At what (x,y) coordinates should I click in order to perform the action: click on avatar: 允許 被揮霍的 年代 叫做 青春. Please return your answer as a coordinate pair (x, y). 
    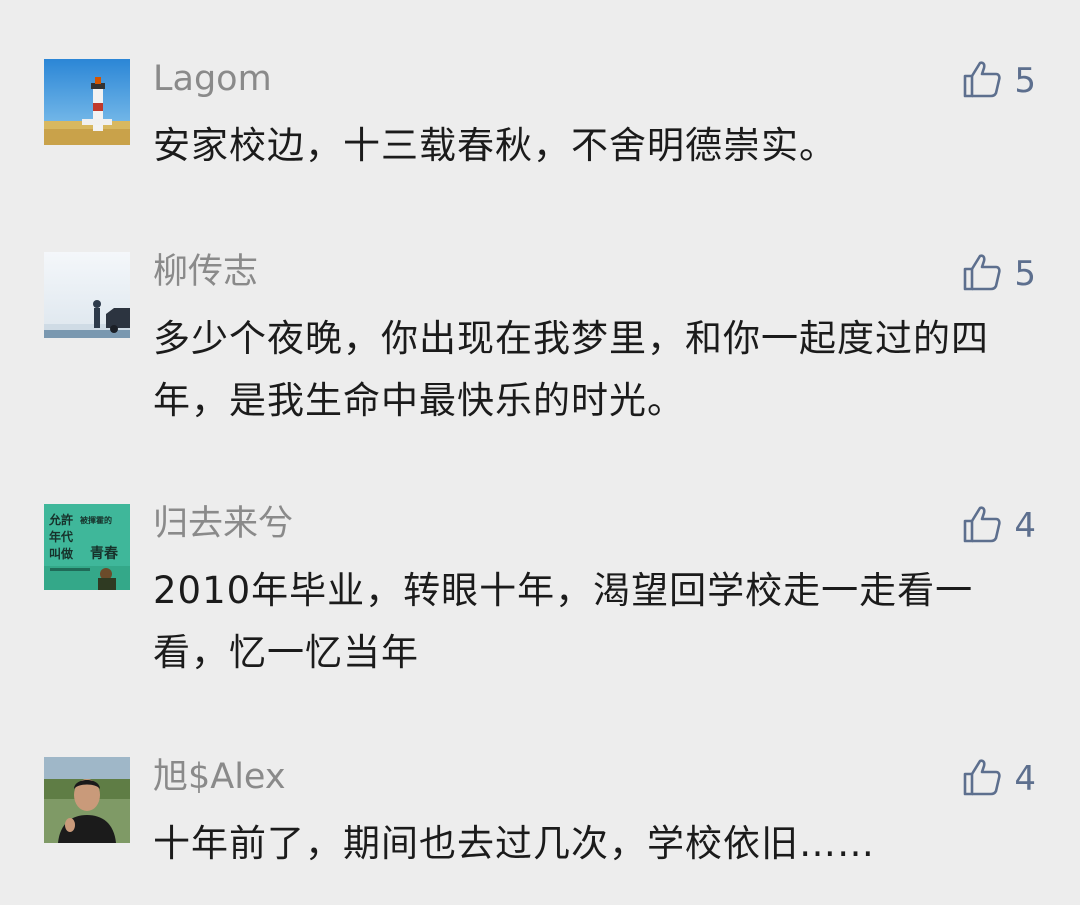
    Looking at the image, I should click on (87, 547).